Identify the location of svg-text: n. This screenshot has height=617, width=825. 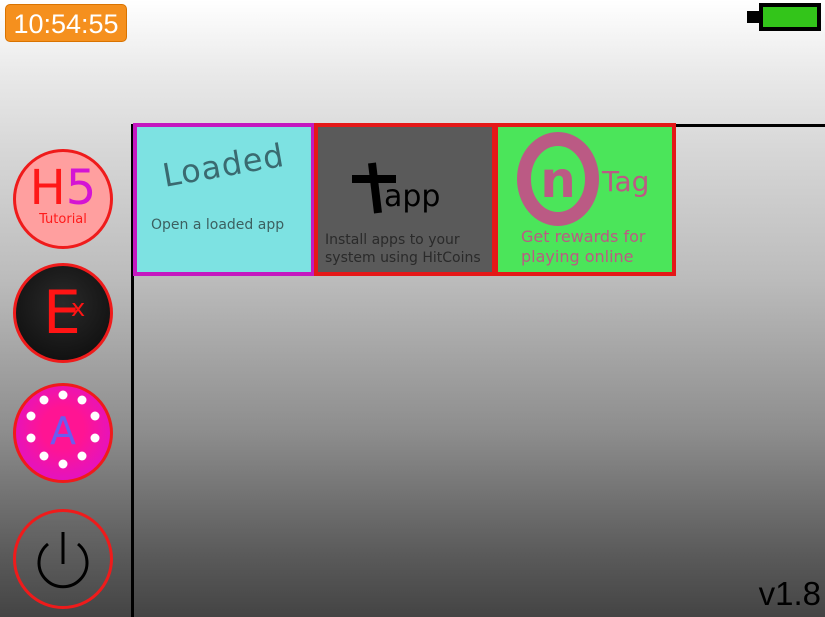
(558, 180).